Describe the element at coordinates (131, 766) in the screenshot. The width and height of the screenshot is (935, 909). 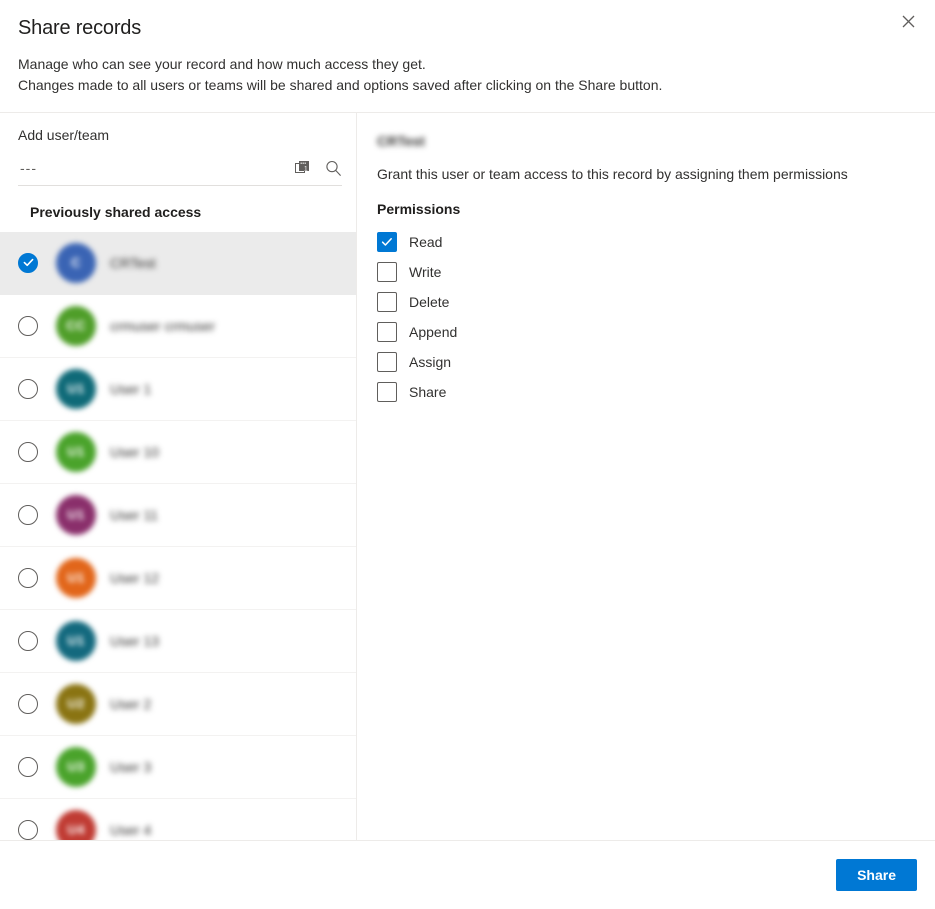
I see `user-list-item-label: User 3` at that location.